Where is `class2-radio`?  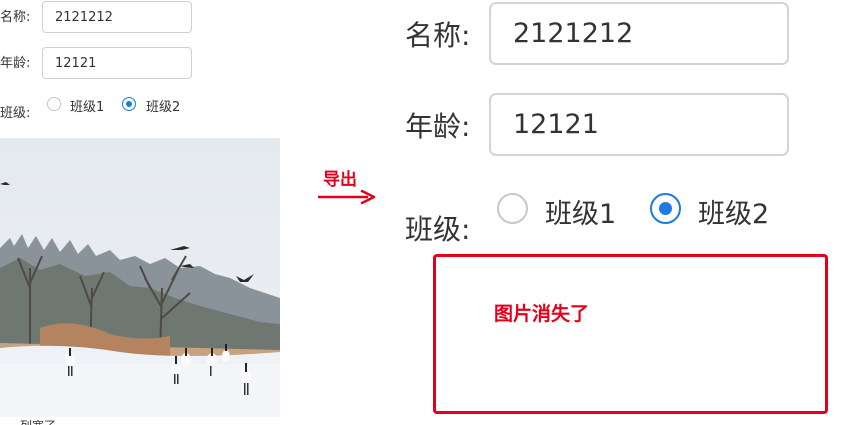
class2-radio is located at coordinates (129, 104).